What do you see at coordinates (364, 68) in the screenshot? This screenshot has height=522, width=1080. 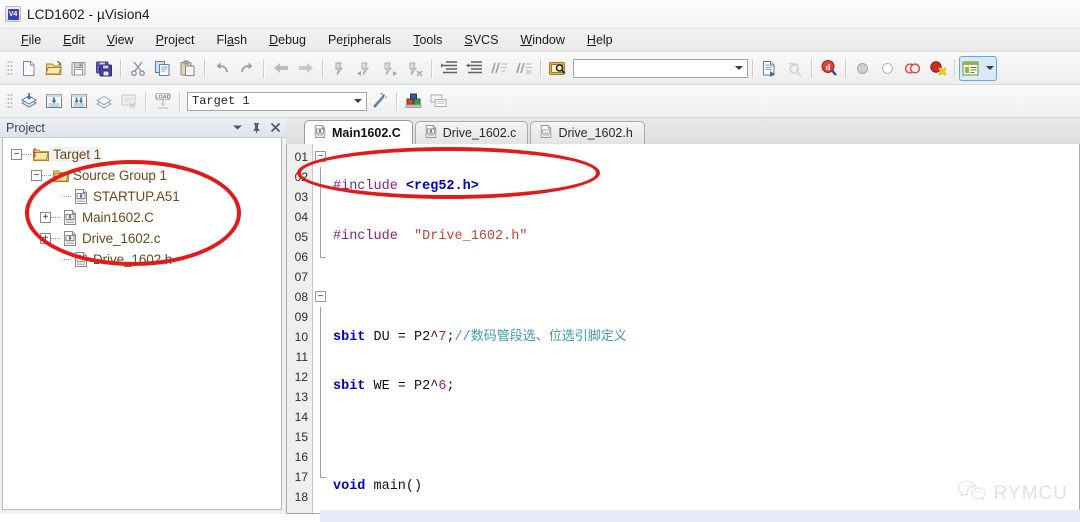 I see `bookmark-prev-icon` at bounding box center [364, 68].